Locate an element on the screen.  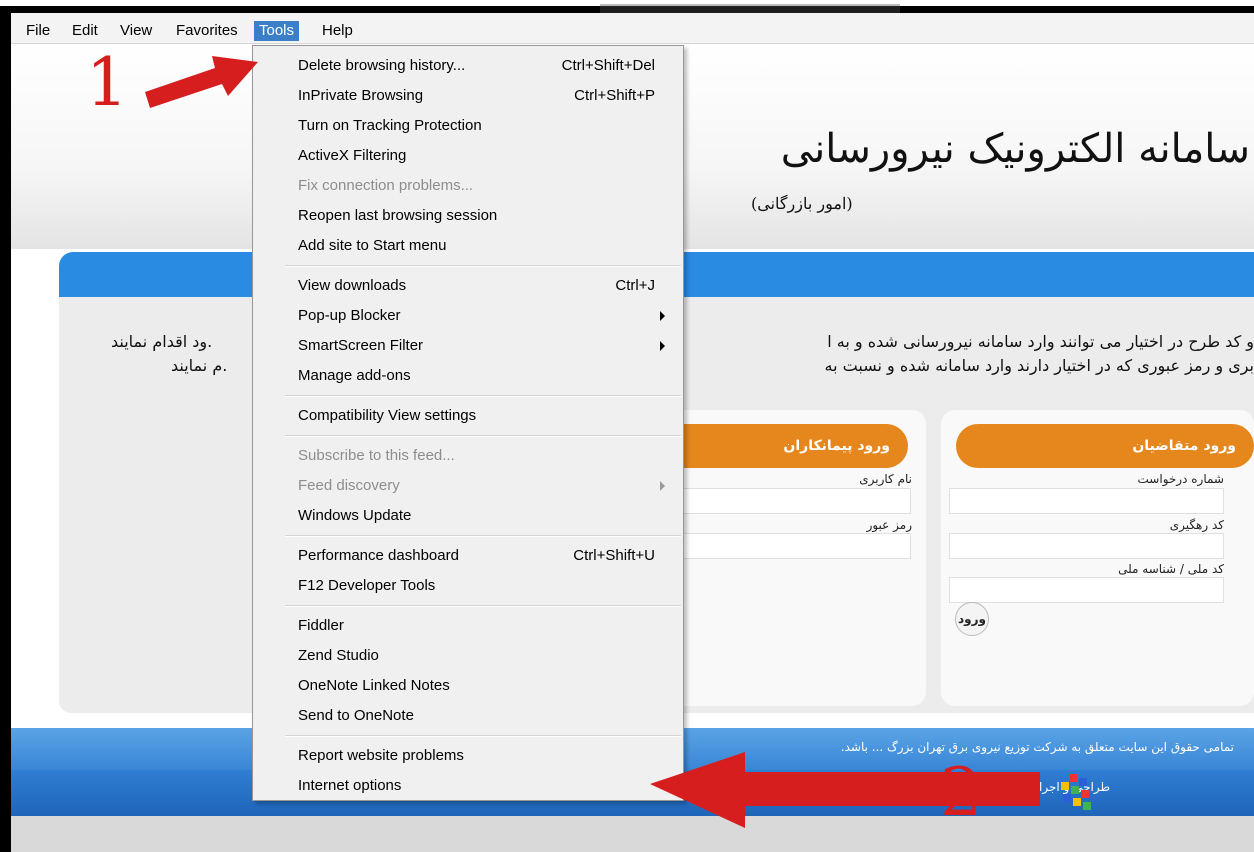
password-label: رمز عبور is located at coordinates (889, 525).